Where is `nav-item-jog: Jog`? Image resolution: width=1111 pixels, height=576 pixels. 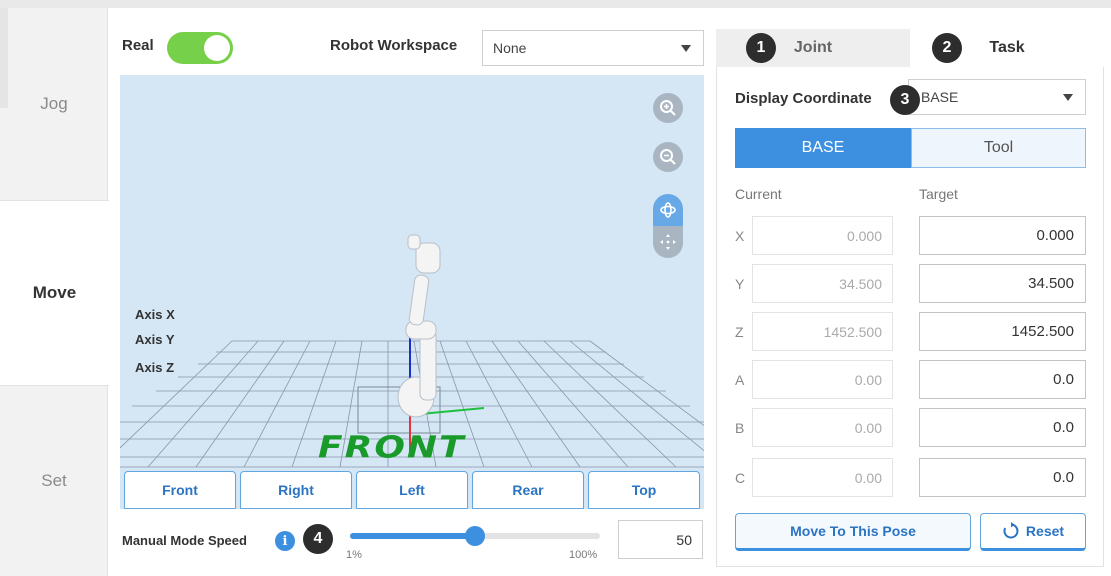
nav-item-jog: Jog is located at coordinates (54, 104).